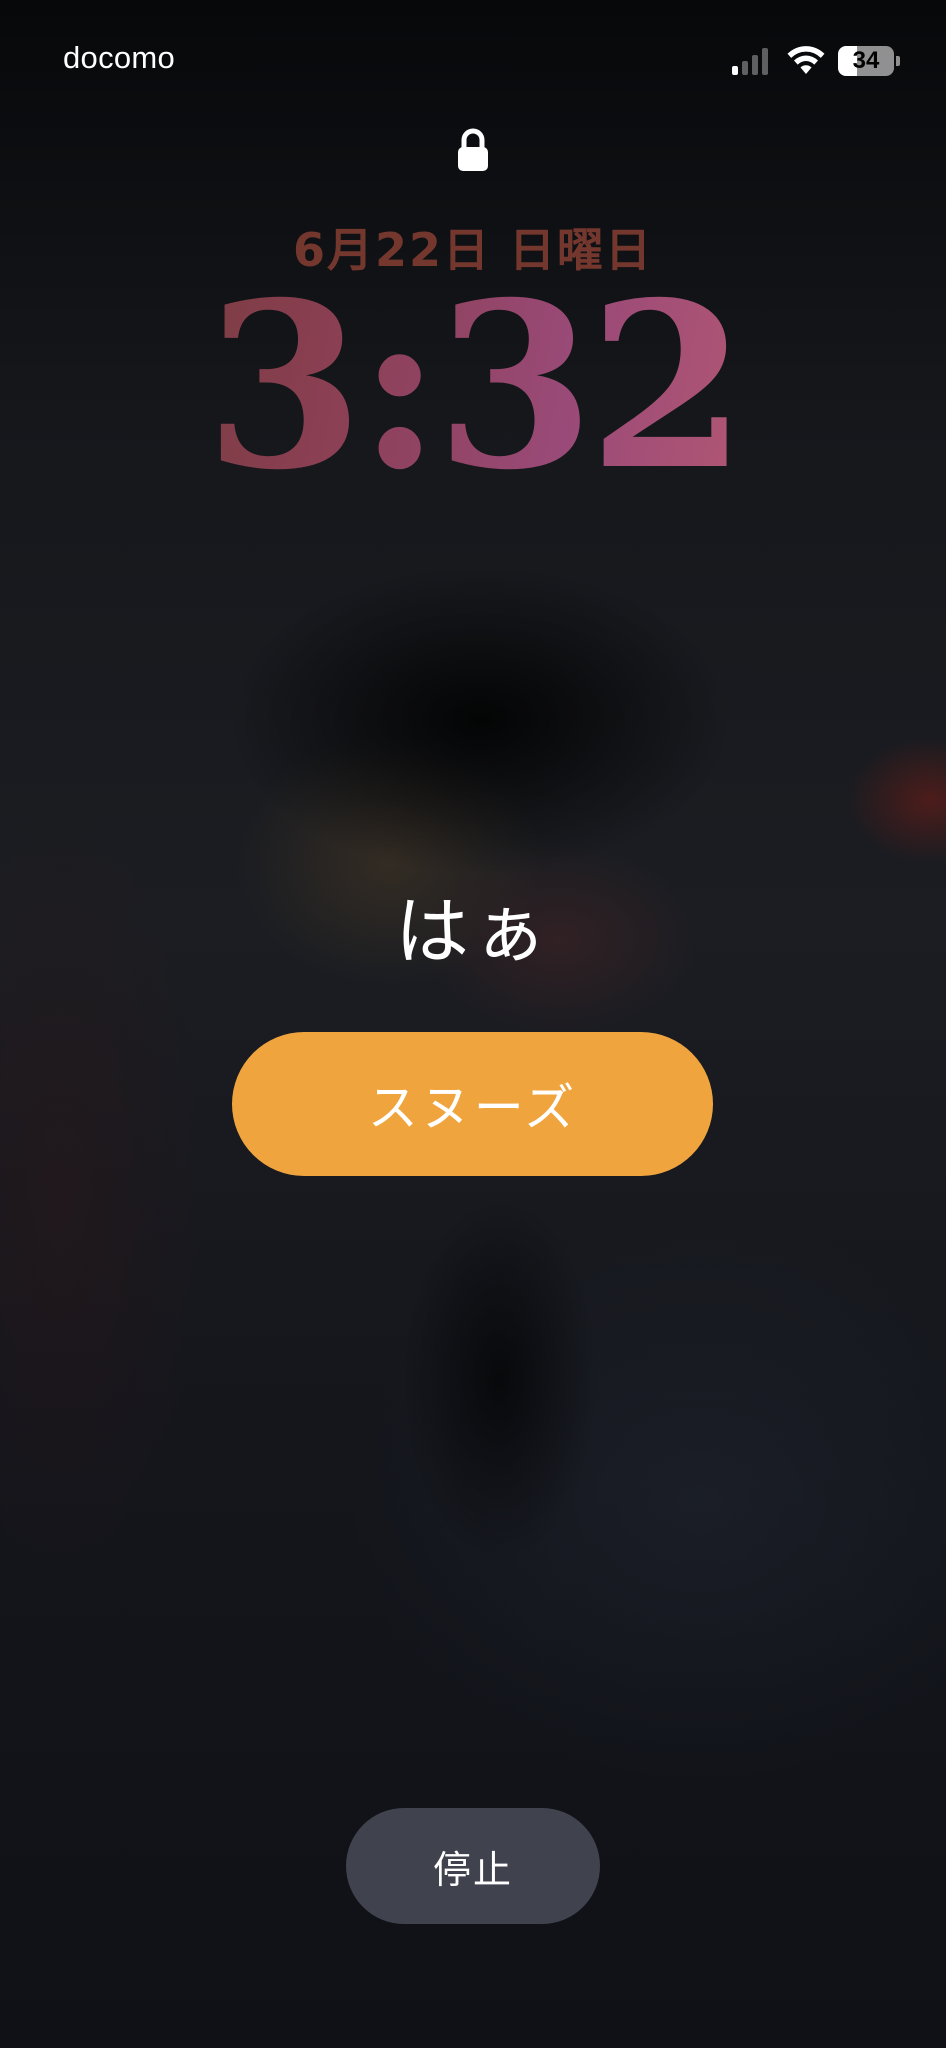 This screenshot has width=946, height=2048. I want to click on status-indicators: 34, so click(816, 61).